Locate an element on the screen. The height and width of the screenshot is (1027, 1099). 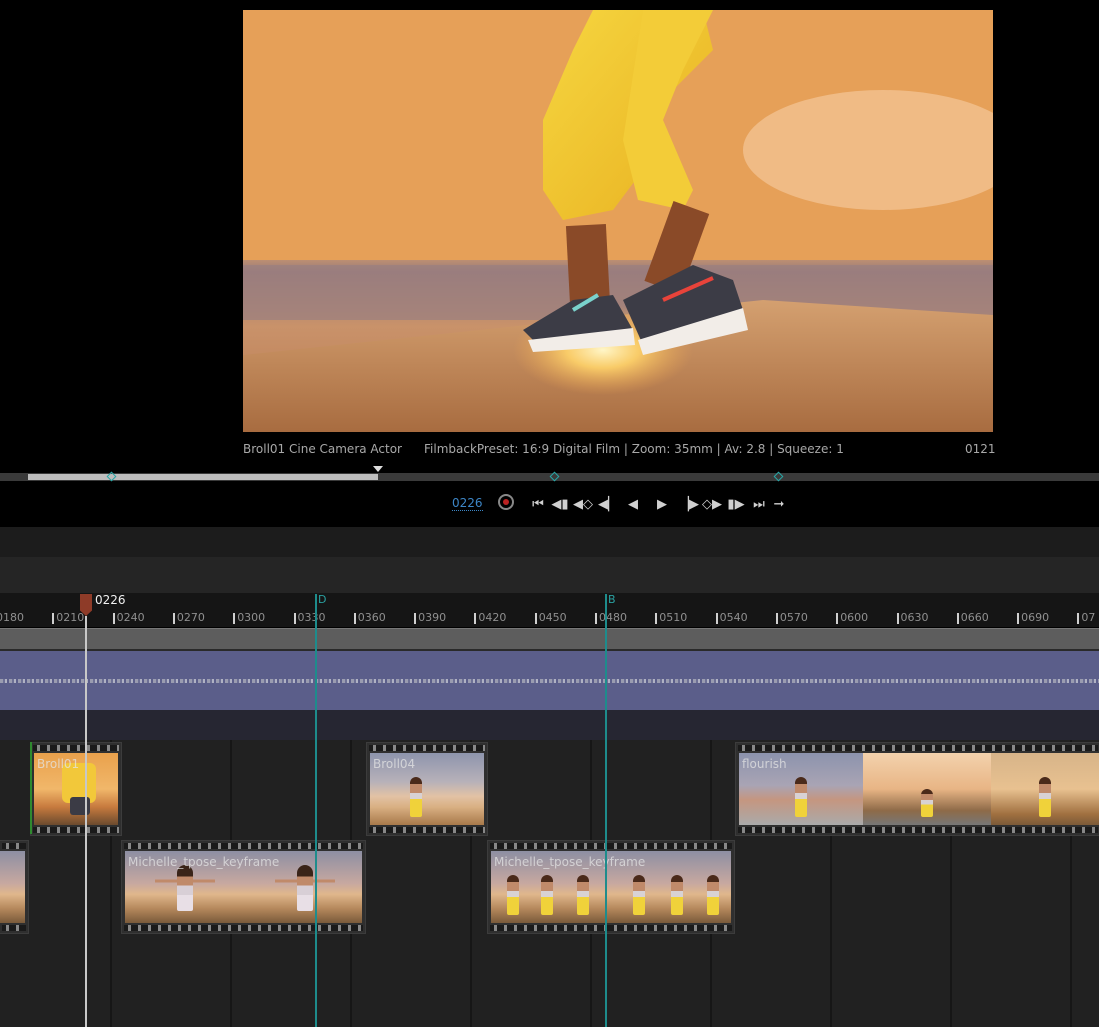
ruler-tick-label: 0540 is located at coordinates (733, 617).